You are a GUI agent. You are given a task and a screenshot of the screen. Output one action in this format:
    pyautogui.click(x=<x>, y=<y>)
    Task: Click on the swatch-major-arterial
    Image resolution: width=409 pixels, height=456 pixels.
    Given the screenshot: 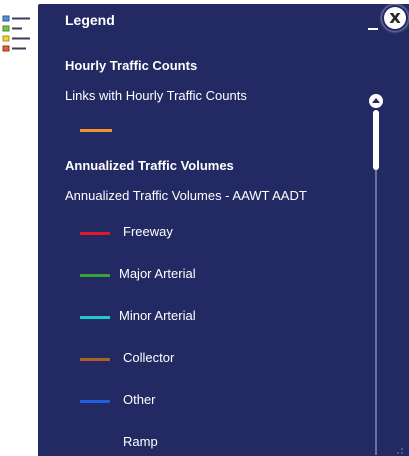 What is the action you would take?
    pyautogui.click(x=95, y=275)
    